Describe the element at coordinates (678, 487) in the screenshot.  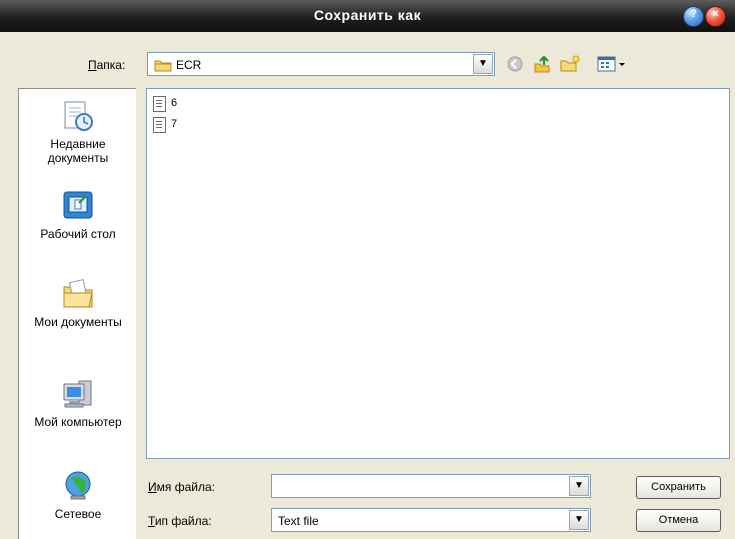
I see `save-button: Сохранить` at that location.